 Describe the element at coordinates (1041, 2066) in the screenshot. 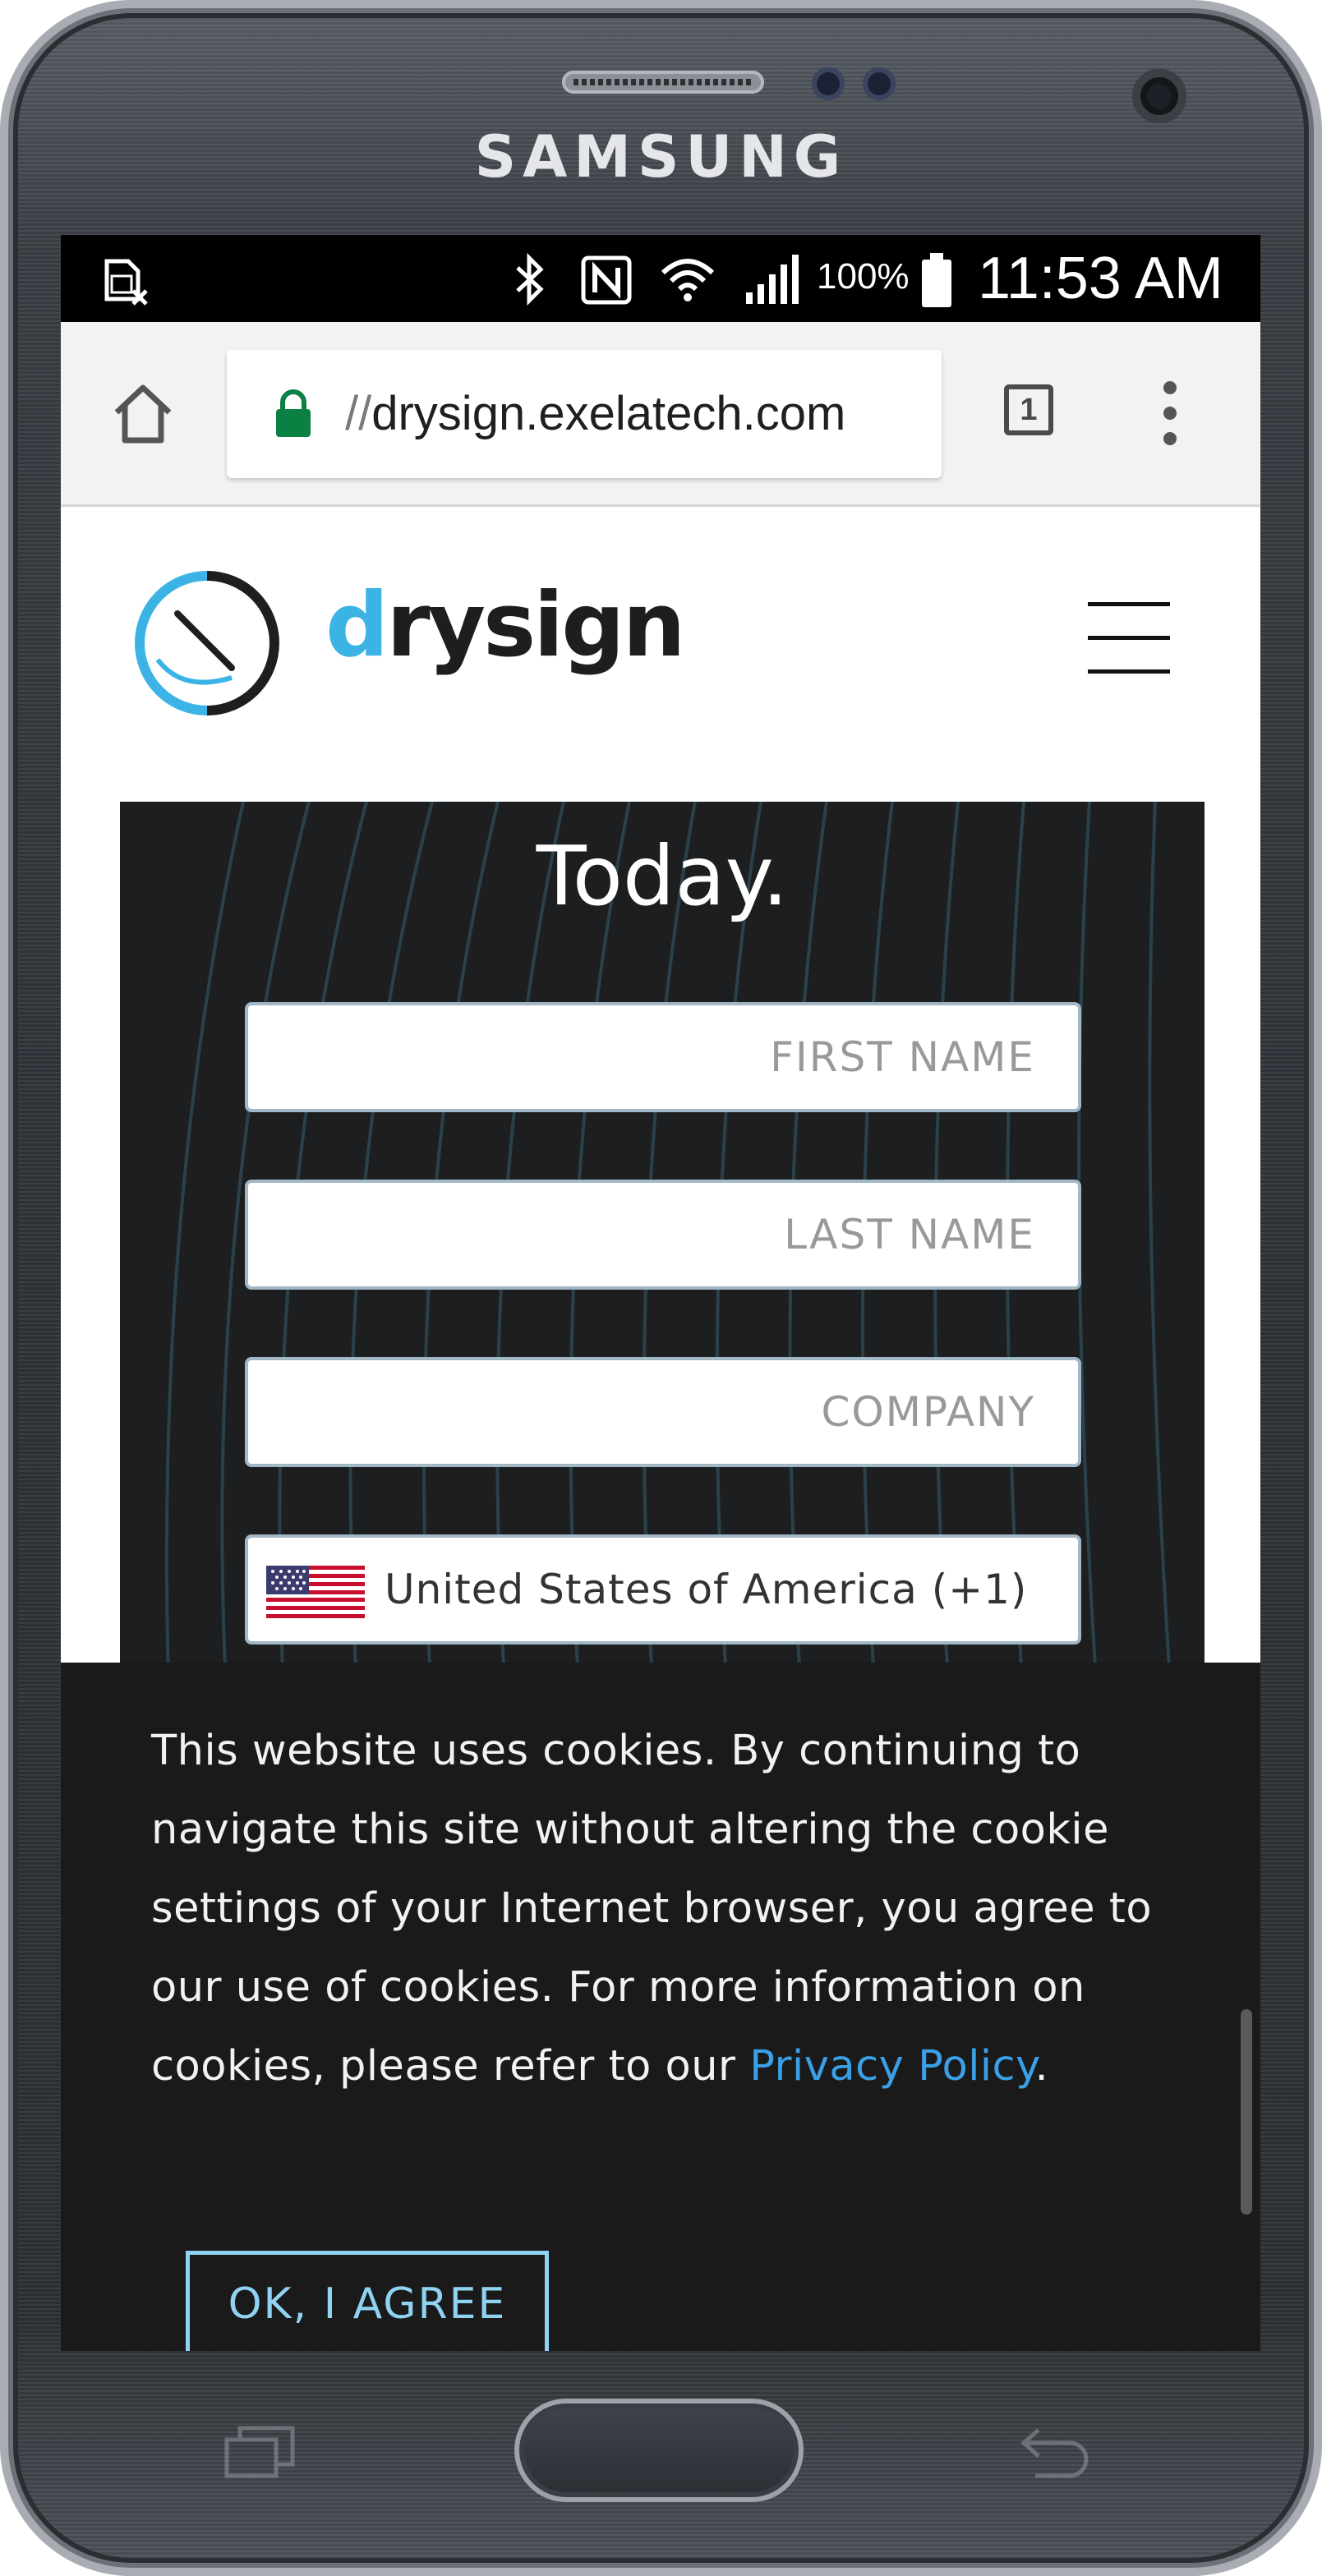

I see `cookie-message-end: .` at that location.